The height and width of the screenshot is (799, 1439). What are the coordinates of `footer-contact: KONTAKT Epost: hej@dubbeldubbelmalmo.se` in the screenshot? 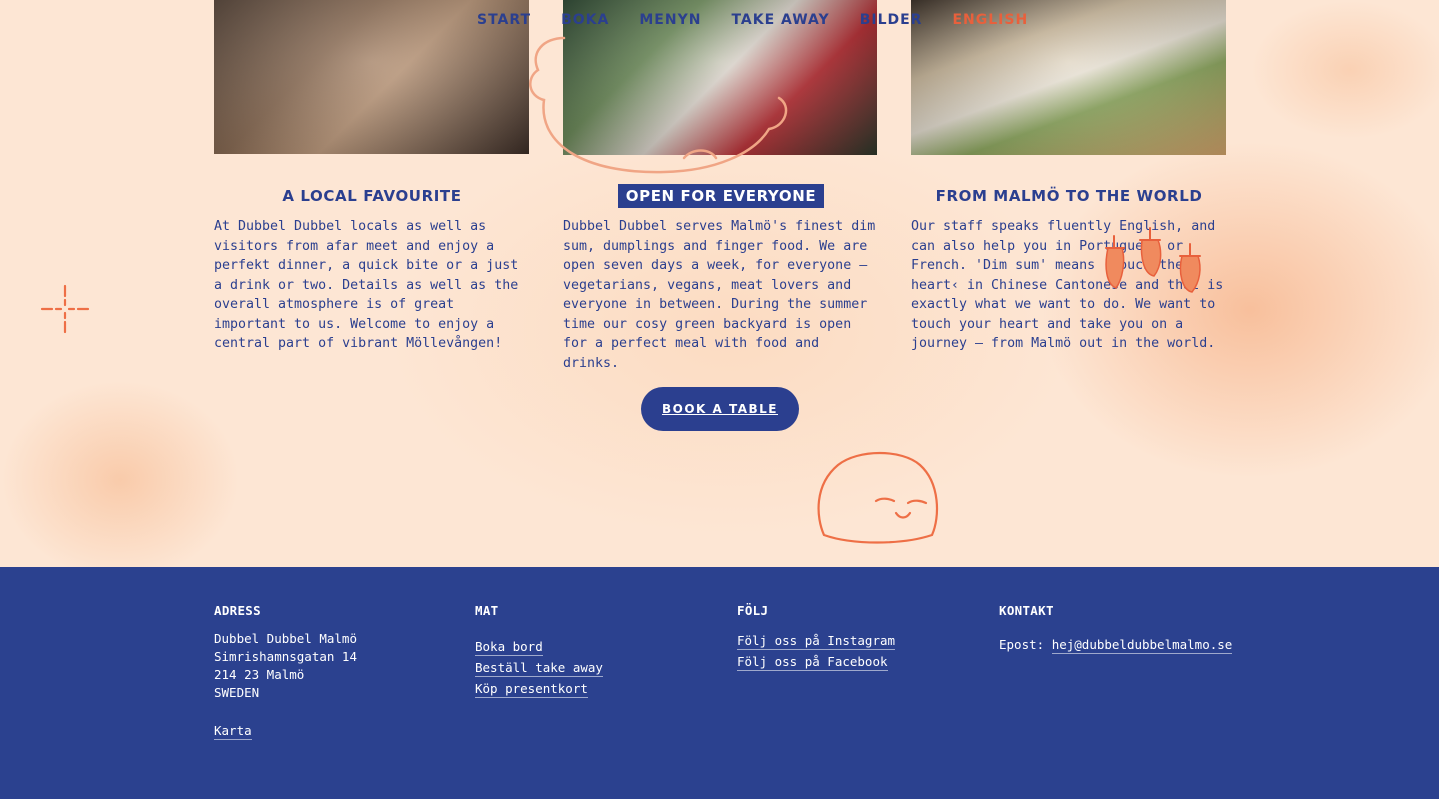 It's located at (1116, 629).